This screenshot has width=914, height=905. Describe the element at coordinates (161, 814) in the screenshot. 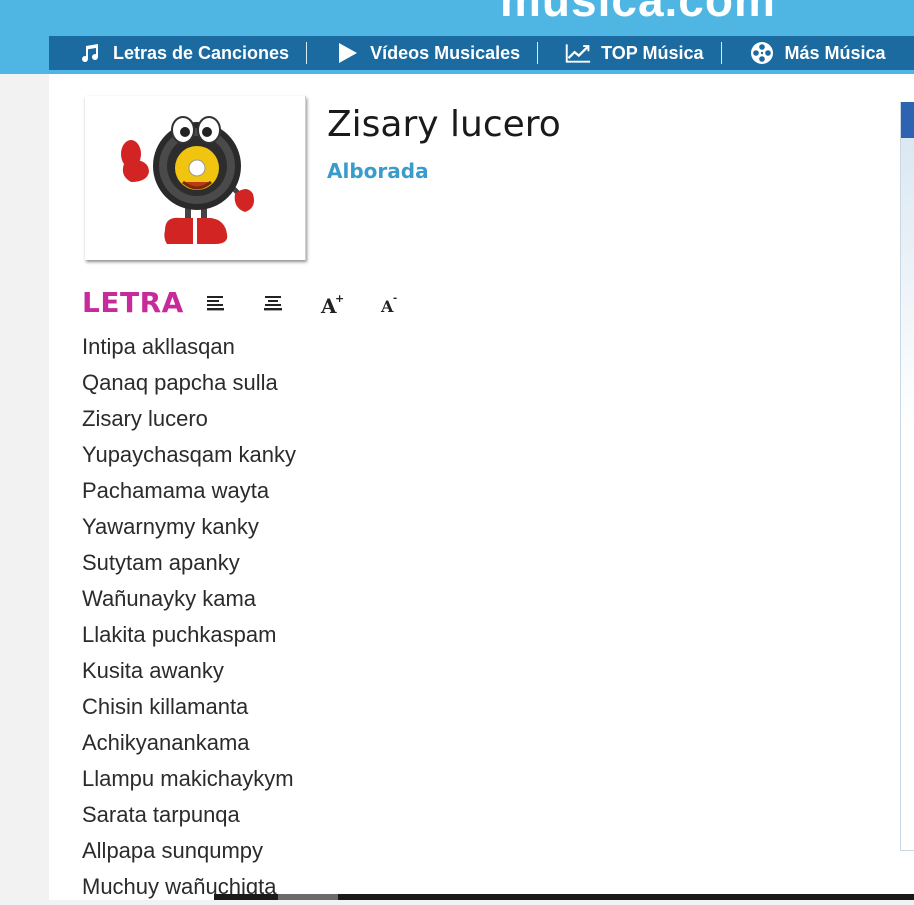

I see `lyric-line: Sarata tarpunqa` at that location.